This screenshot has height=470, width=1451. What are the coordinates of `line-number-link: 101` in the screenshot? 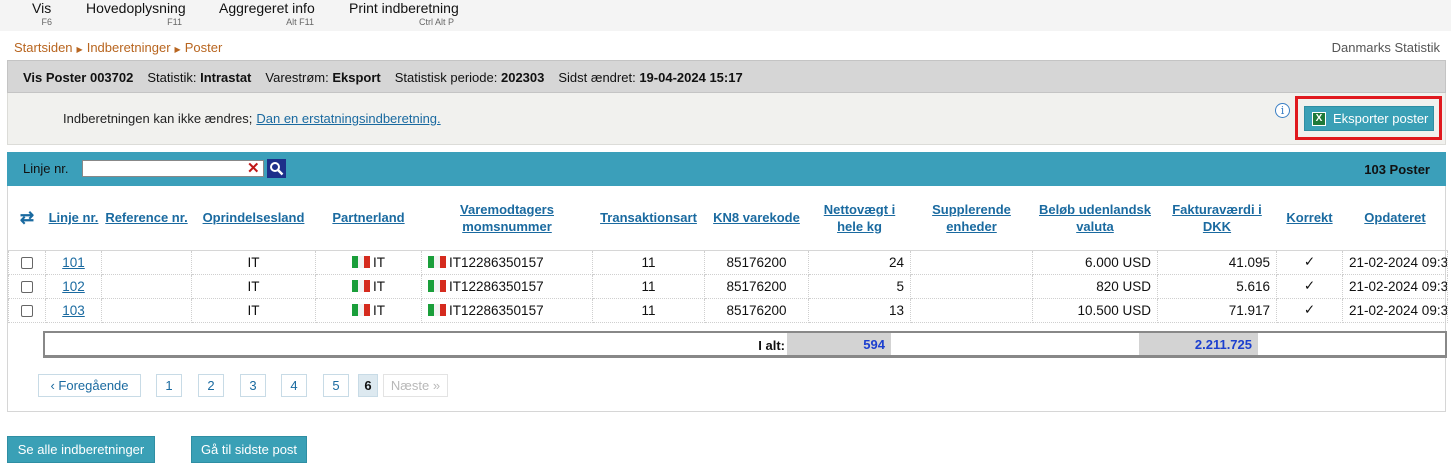 It's located at (73, 262).